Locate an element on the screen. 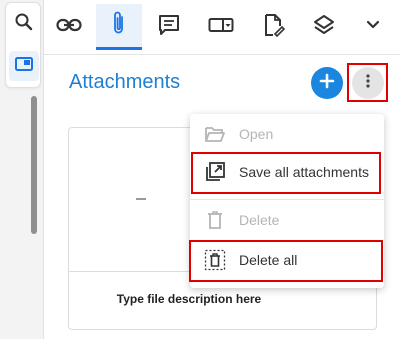  layers-tool-button is located at coordinates (324, 27).